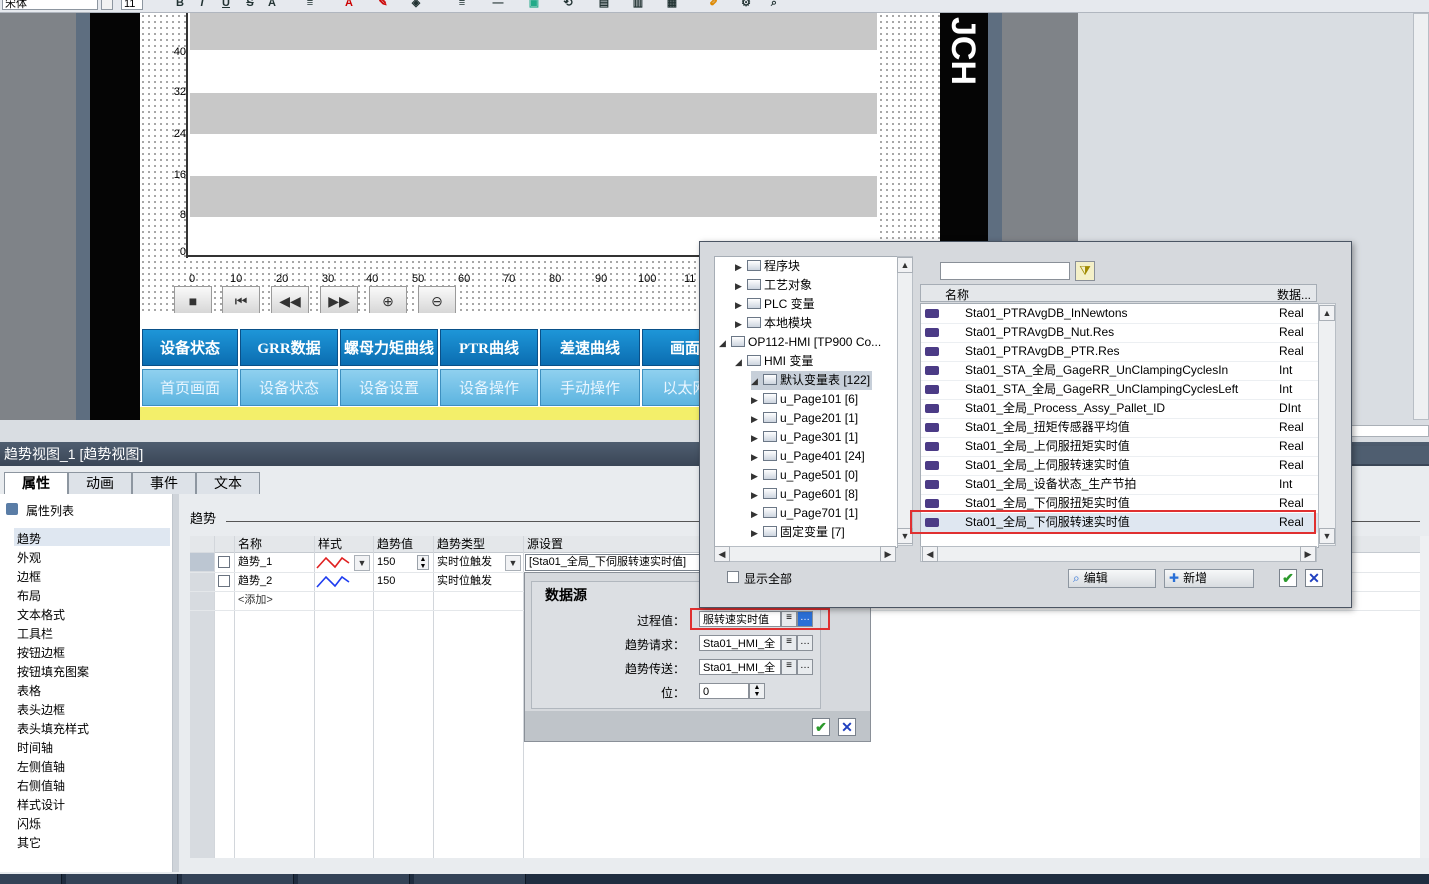 This screenshot has width=1429, height=884. What do you see at coordinates (1085, 271) in the screenshot?
I see `filter-icon: ⧩` at bounding box center [1085, 271].